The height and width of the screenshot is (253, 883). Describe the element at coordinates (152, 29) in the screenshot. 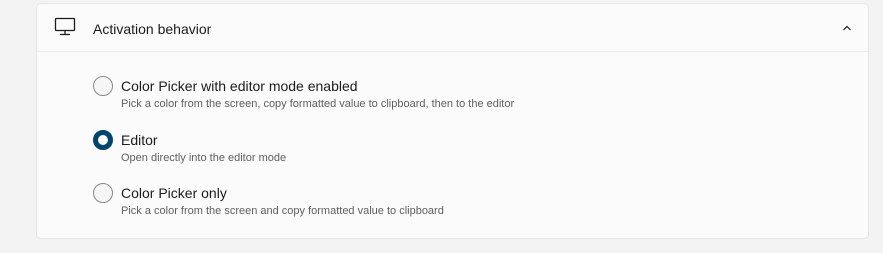

I see `section-title: Activation behavior` at that location.